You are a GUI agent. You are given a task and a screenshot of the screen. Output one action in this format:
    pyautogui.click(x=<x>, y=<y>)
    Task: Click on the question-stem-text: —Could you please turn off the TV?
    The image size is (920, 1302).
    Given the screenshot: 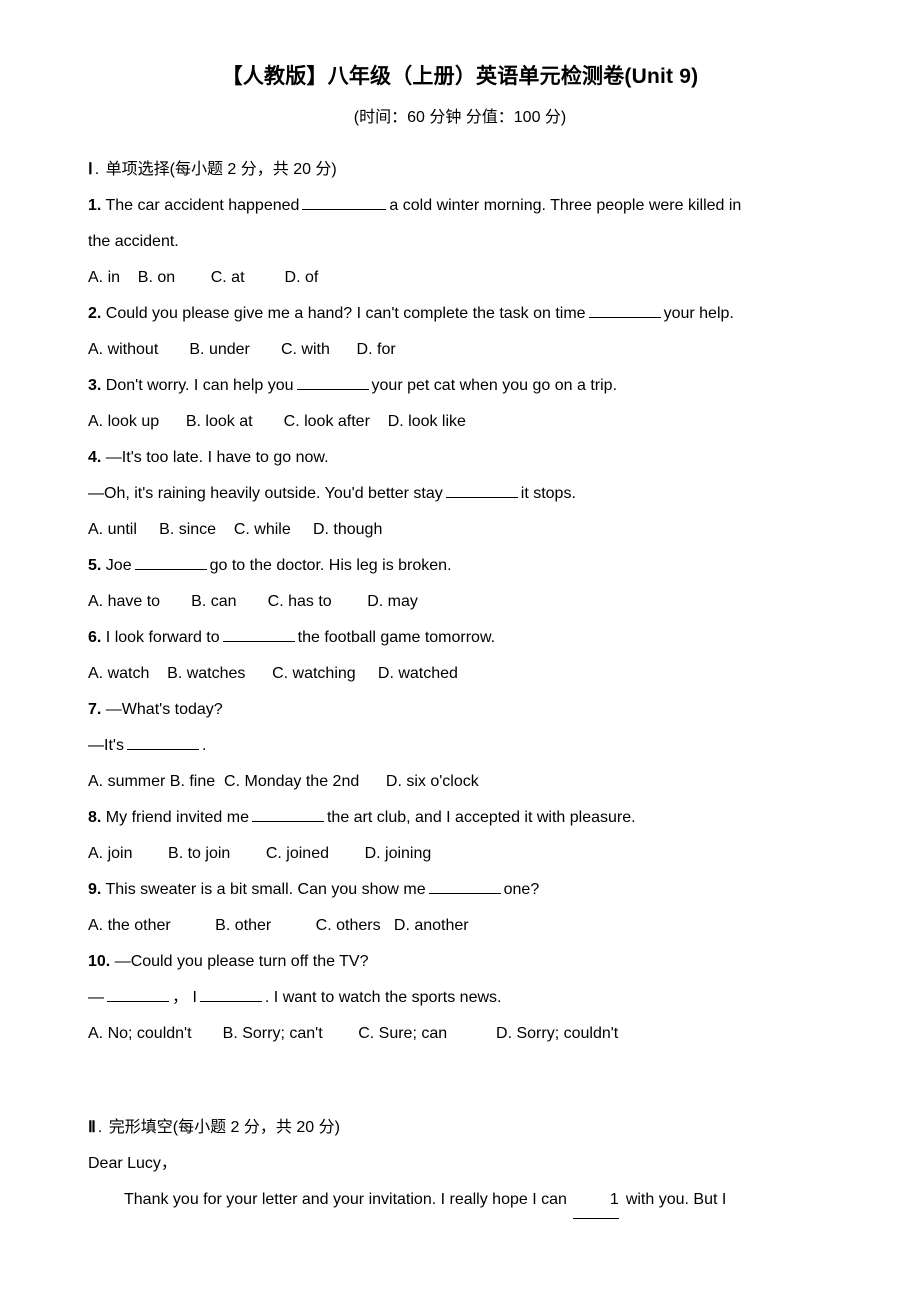 What is the action you would take?
    pyautogui.click(x=241, y=961)
    